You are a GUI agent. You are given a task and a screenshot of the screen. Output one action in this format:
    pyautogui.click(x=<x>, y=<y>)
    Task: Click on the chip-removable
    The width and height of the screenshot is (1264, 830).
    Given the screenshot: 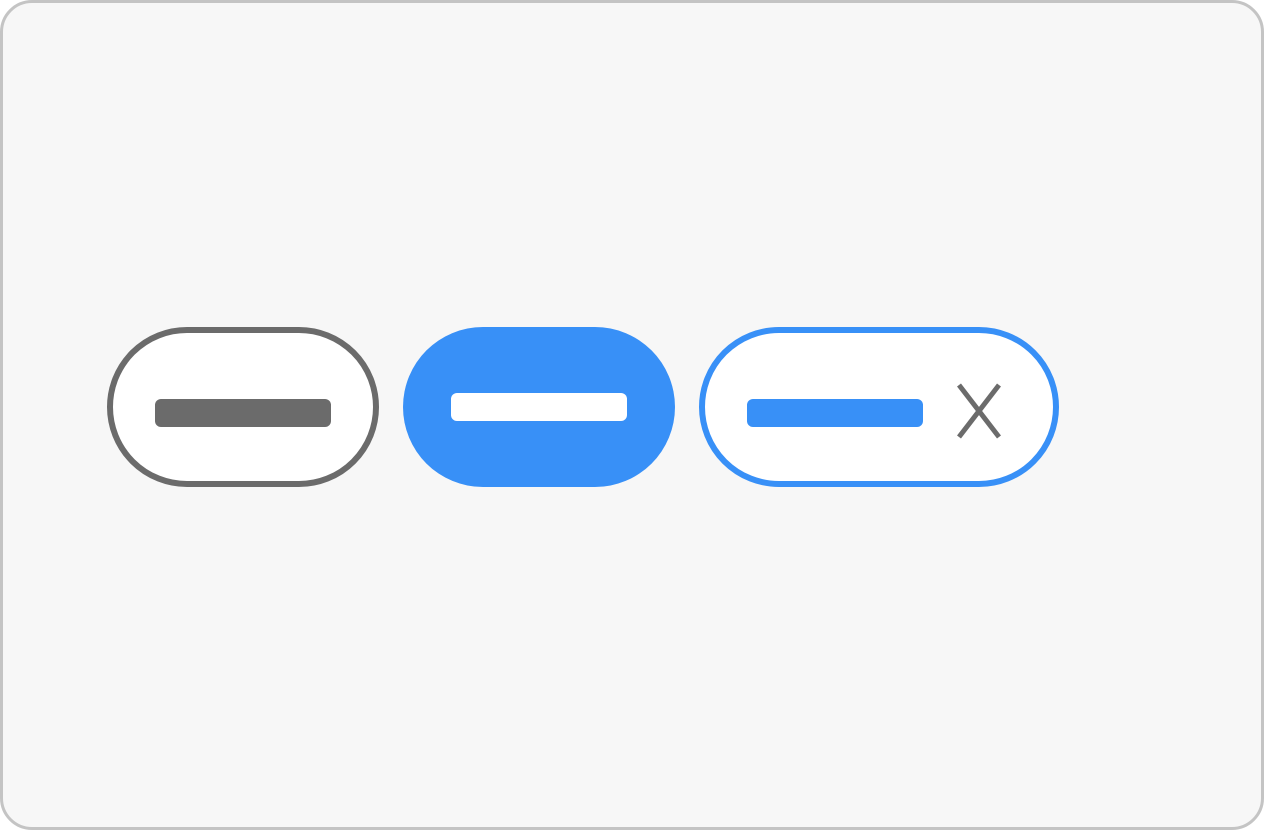 What is the action you would take?
    pyautogui.click(x=879, y=407)
    